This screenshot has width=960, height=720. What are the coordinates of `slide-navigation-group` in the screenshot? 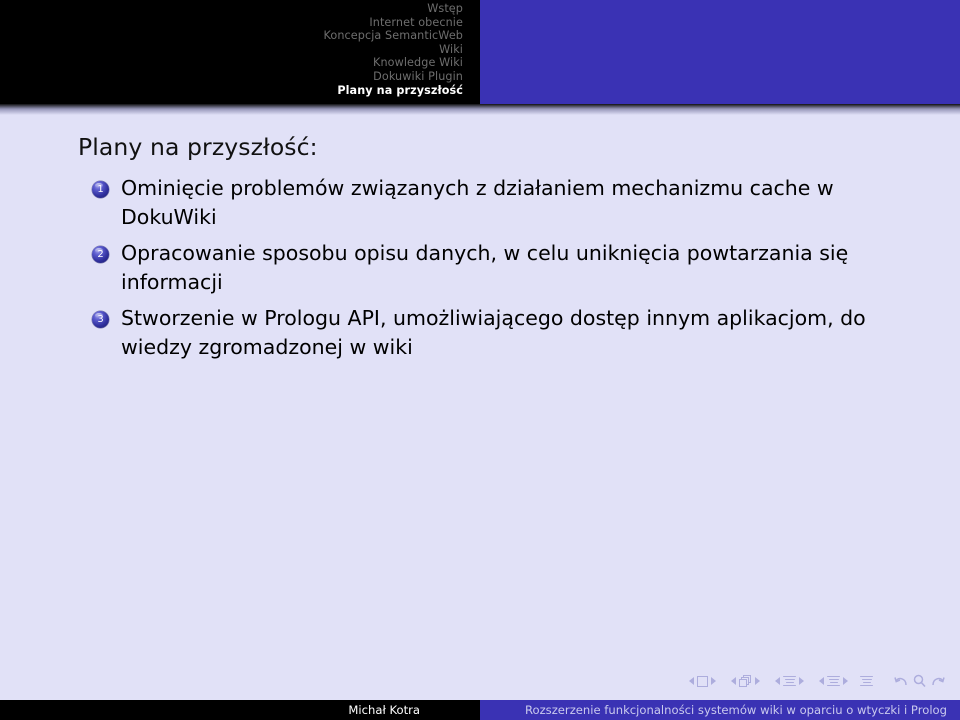 It's located at (702, 681).